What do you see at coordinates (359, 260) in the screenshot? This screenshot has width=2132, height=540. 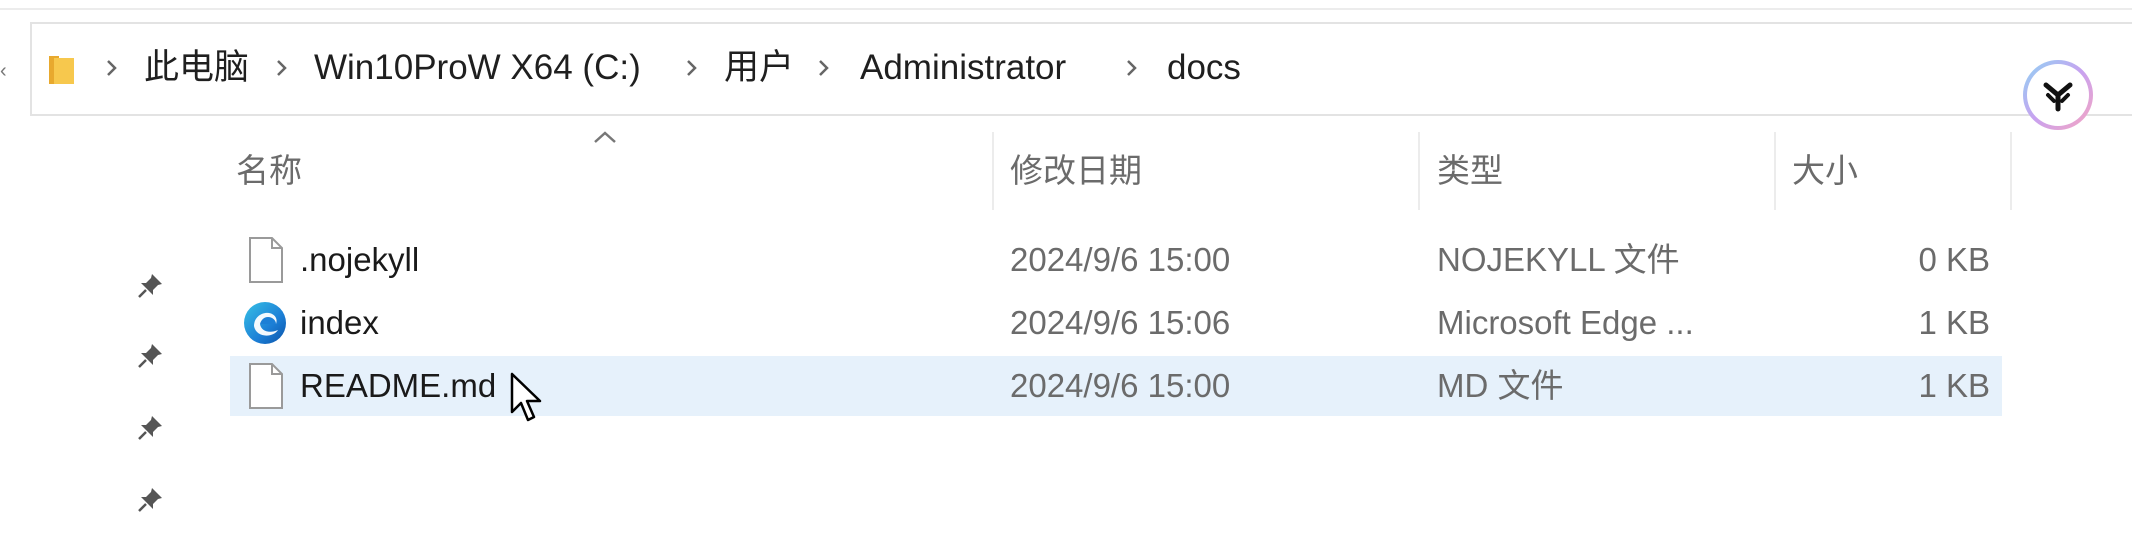 I see `file-name: .nojekyll` at bounding box center [359, 260].